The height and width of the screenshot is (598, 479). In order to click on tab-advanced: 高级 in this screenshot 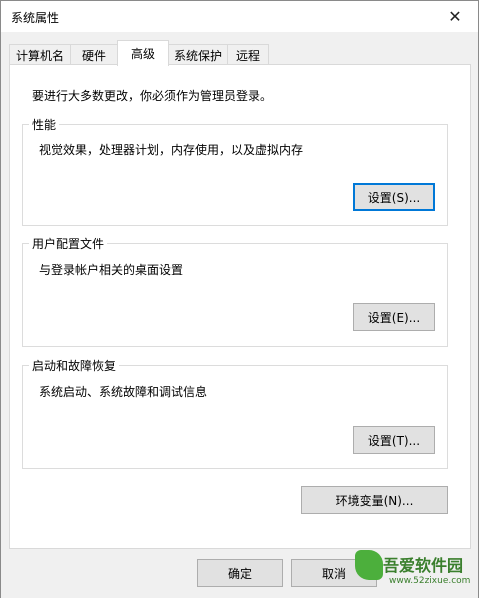, I will do `click(143, 53)`.